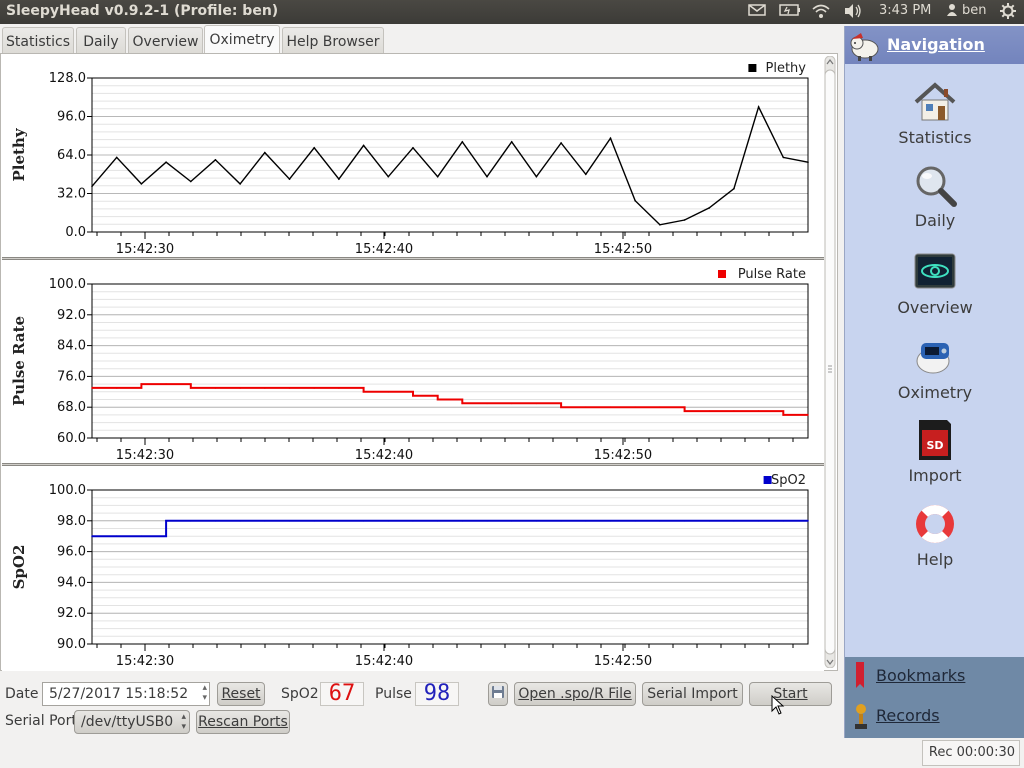 This screenshot has height=768, width=1024. What do you see at coordinates (243, 722) in the screenshot?
I see `rescan-ports-button: Rescan Ports` at bounding box center [243, 722].